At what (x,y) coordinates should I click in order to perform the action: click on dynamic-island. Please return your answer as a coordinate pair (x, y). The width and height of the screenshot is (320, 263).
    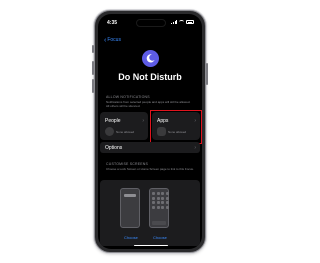
    Looking at the image, I should click on (151, 23).